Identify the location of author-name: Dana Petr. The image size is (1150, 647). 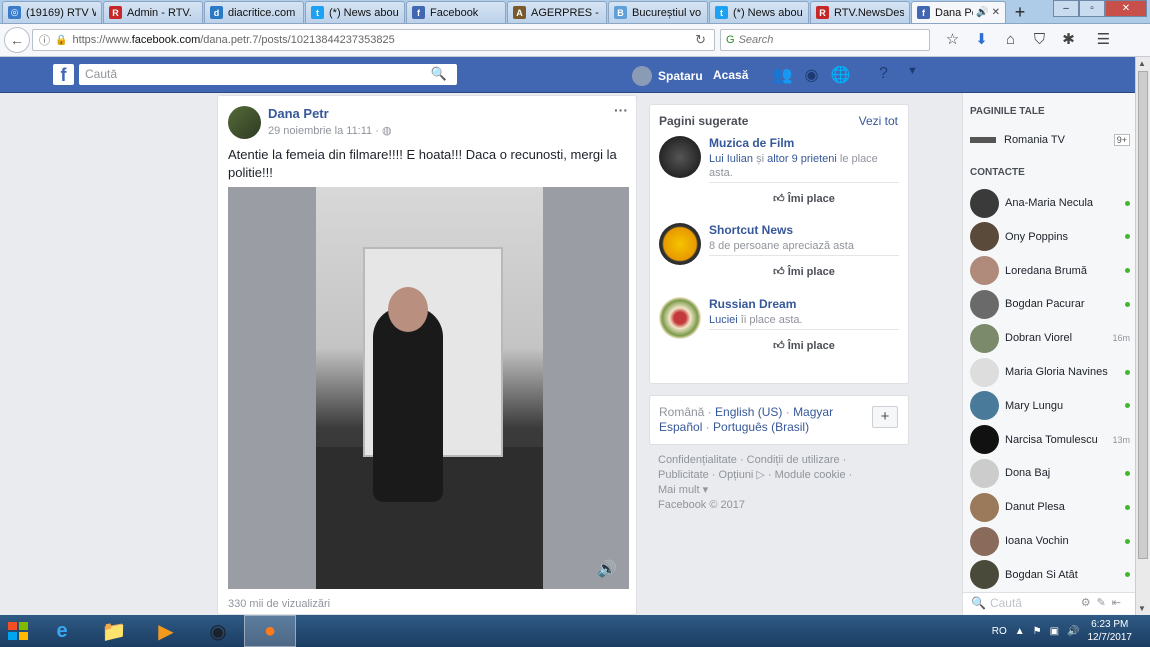
(298, 113).